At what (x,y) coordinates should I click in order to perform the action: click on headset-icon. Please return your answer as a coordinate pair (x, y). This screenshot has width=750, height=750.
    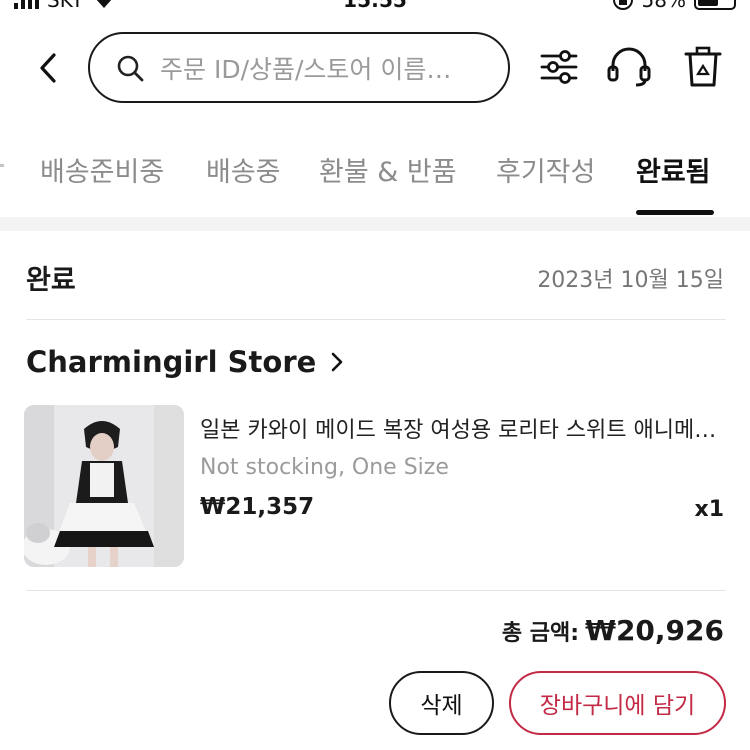
    Looking at the image, I should click on (629, 67).